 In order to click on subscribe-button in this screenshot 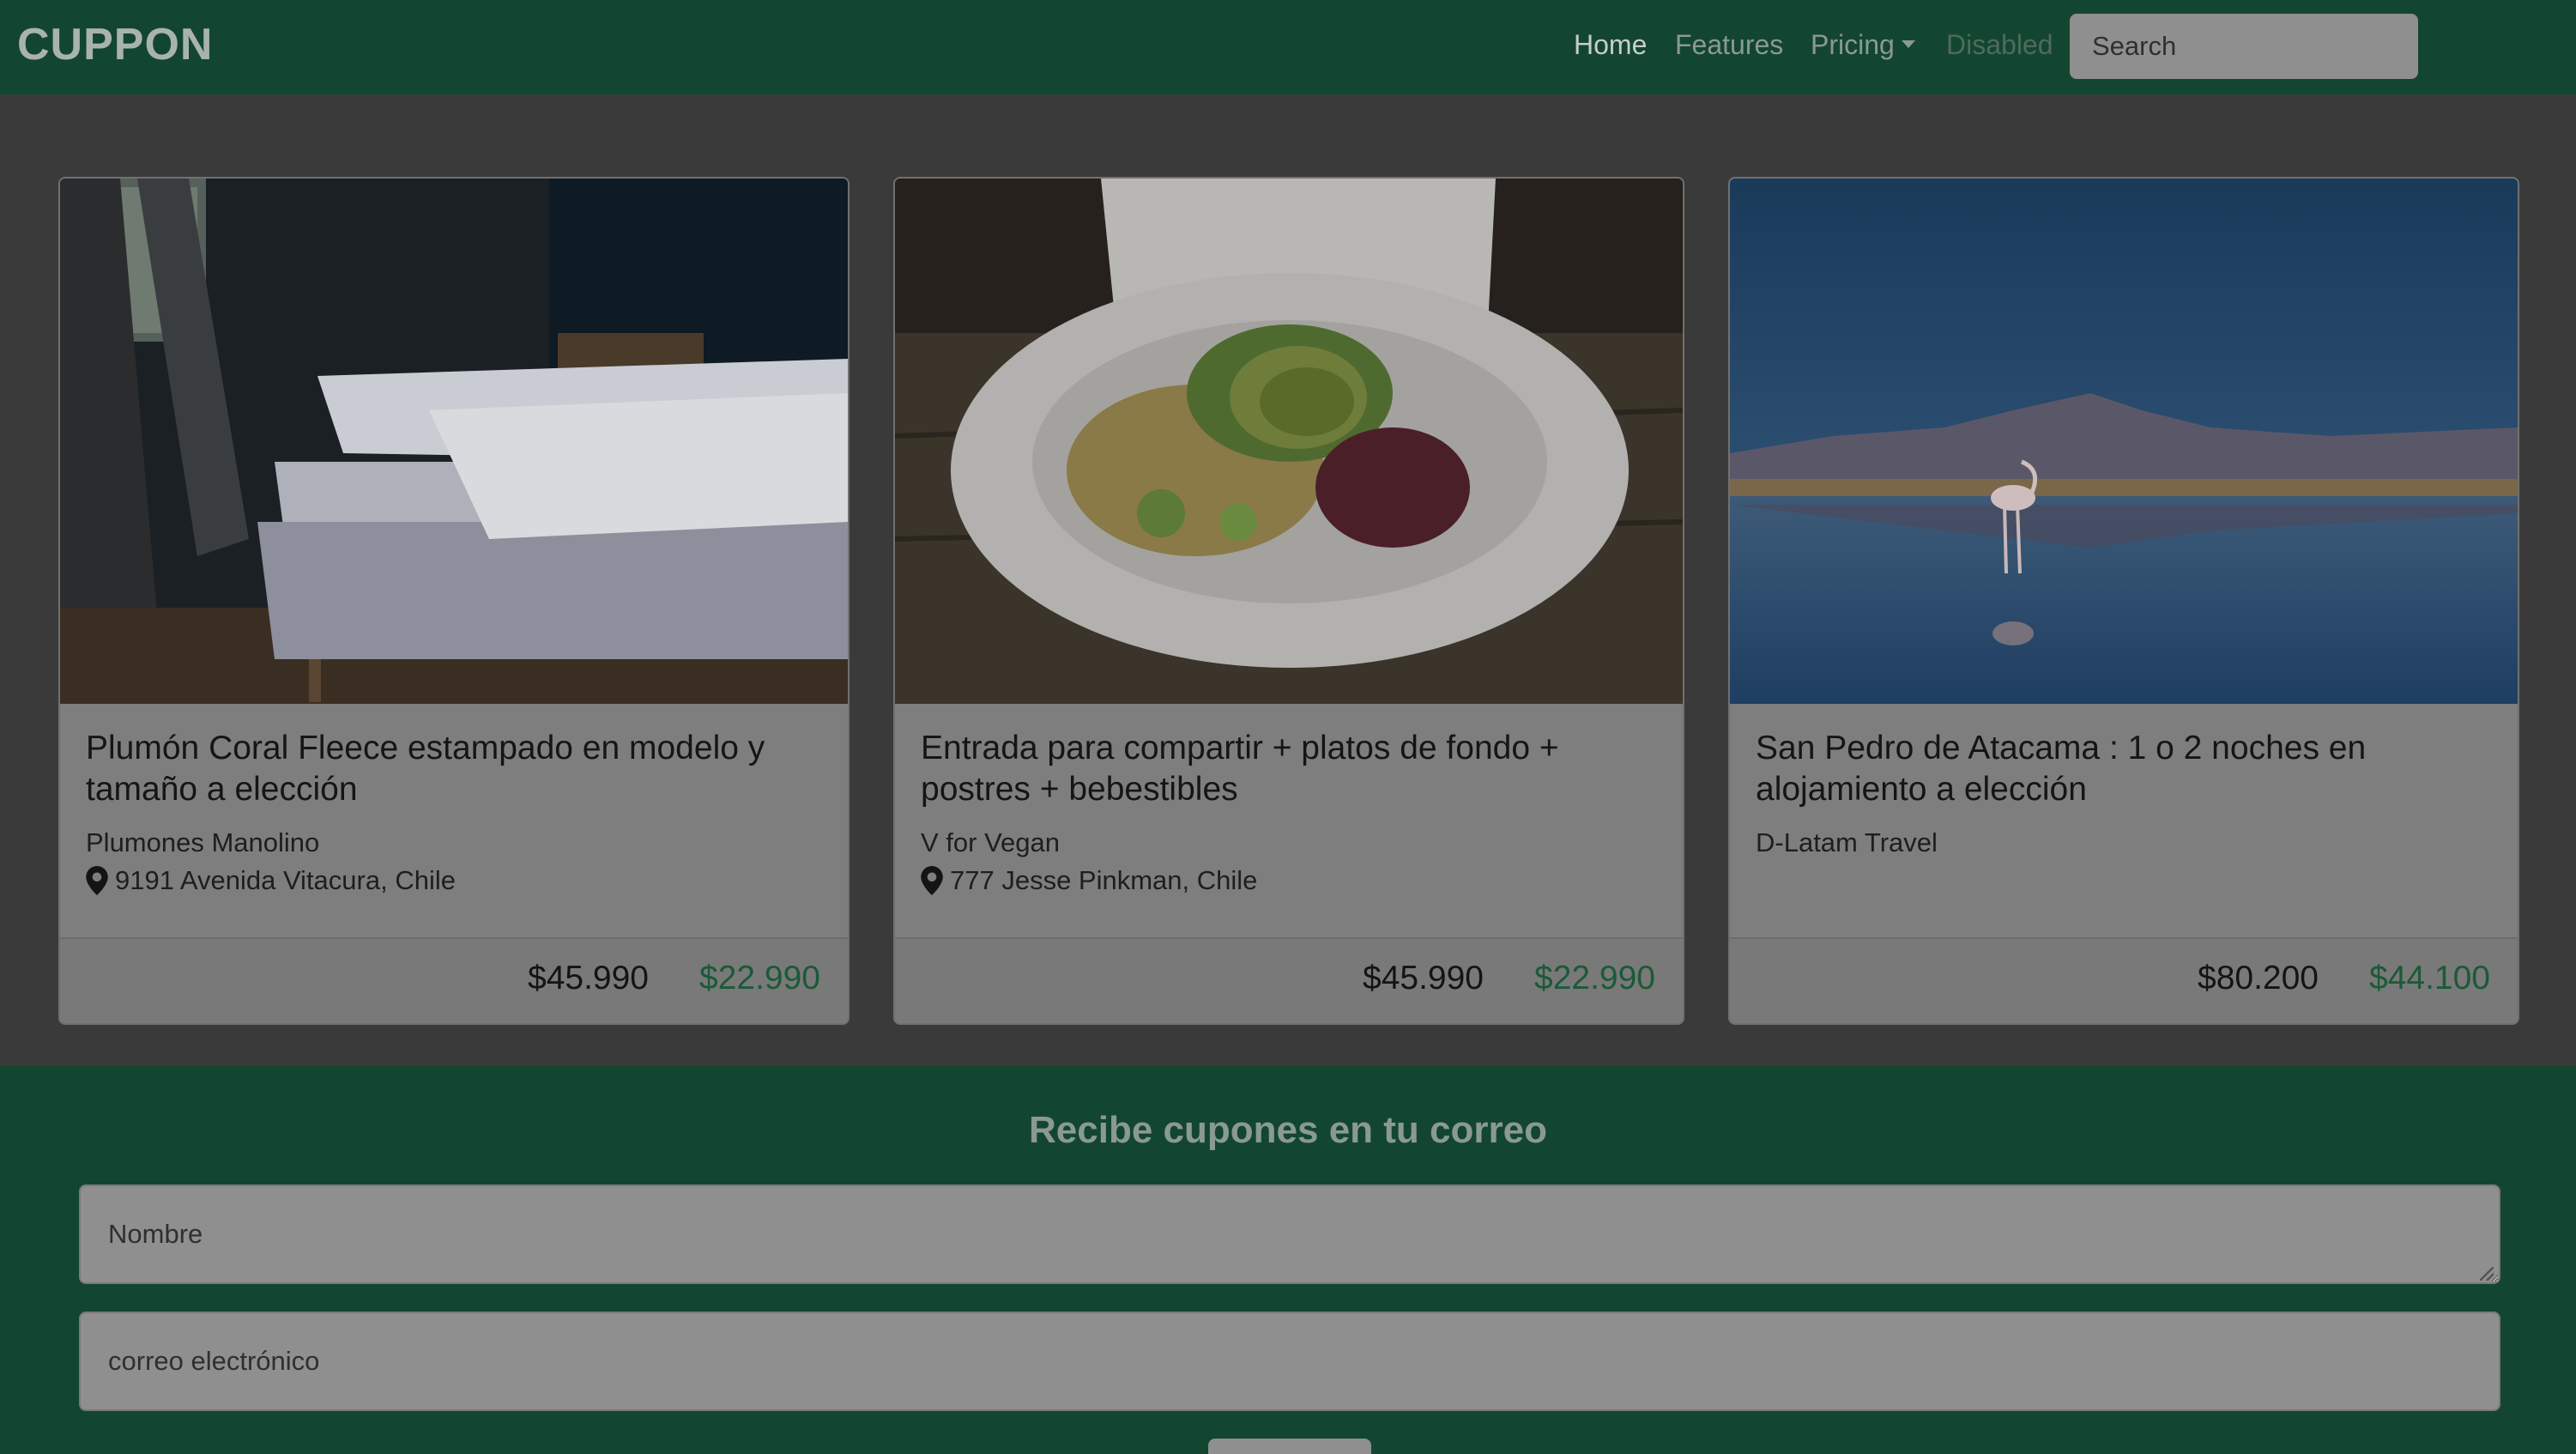, I will do `click(1289, 1447)`.